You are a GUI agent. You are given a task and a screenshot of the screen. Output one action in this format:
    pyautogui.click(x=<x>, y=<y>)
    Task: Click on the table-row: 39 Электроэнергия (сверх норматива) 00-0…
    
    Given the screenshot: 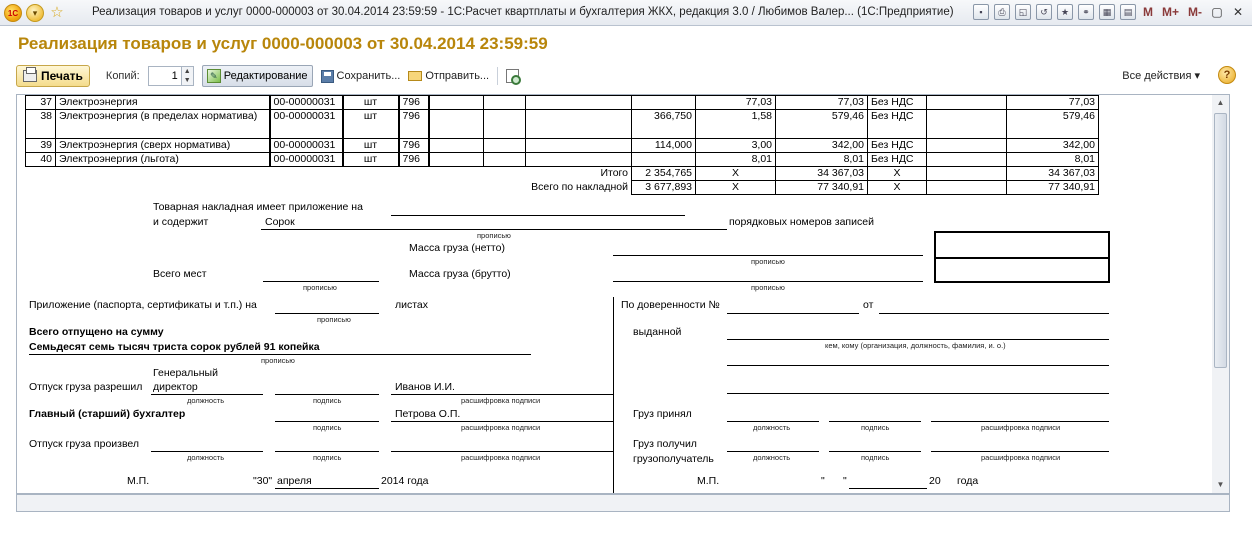 What is the action you would take?
    pyautogui.click(x=562, y=145)
    